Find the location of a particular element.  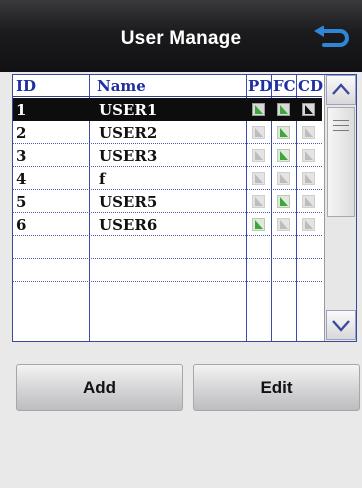

table-header-row: ID Name PD FC CD is located at coordinates (168, 86).